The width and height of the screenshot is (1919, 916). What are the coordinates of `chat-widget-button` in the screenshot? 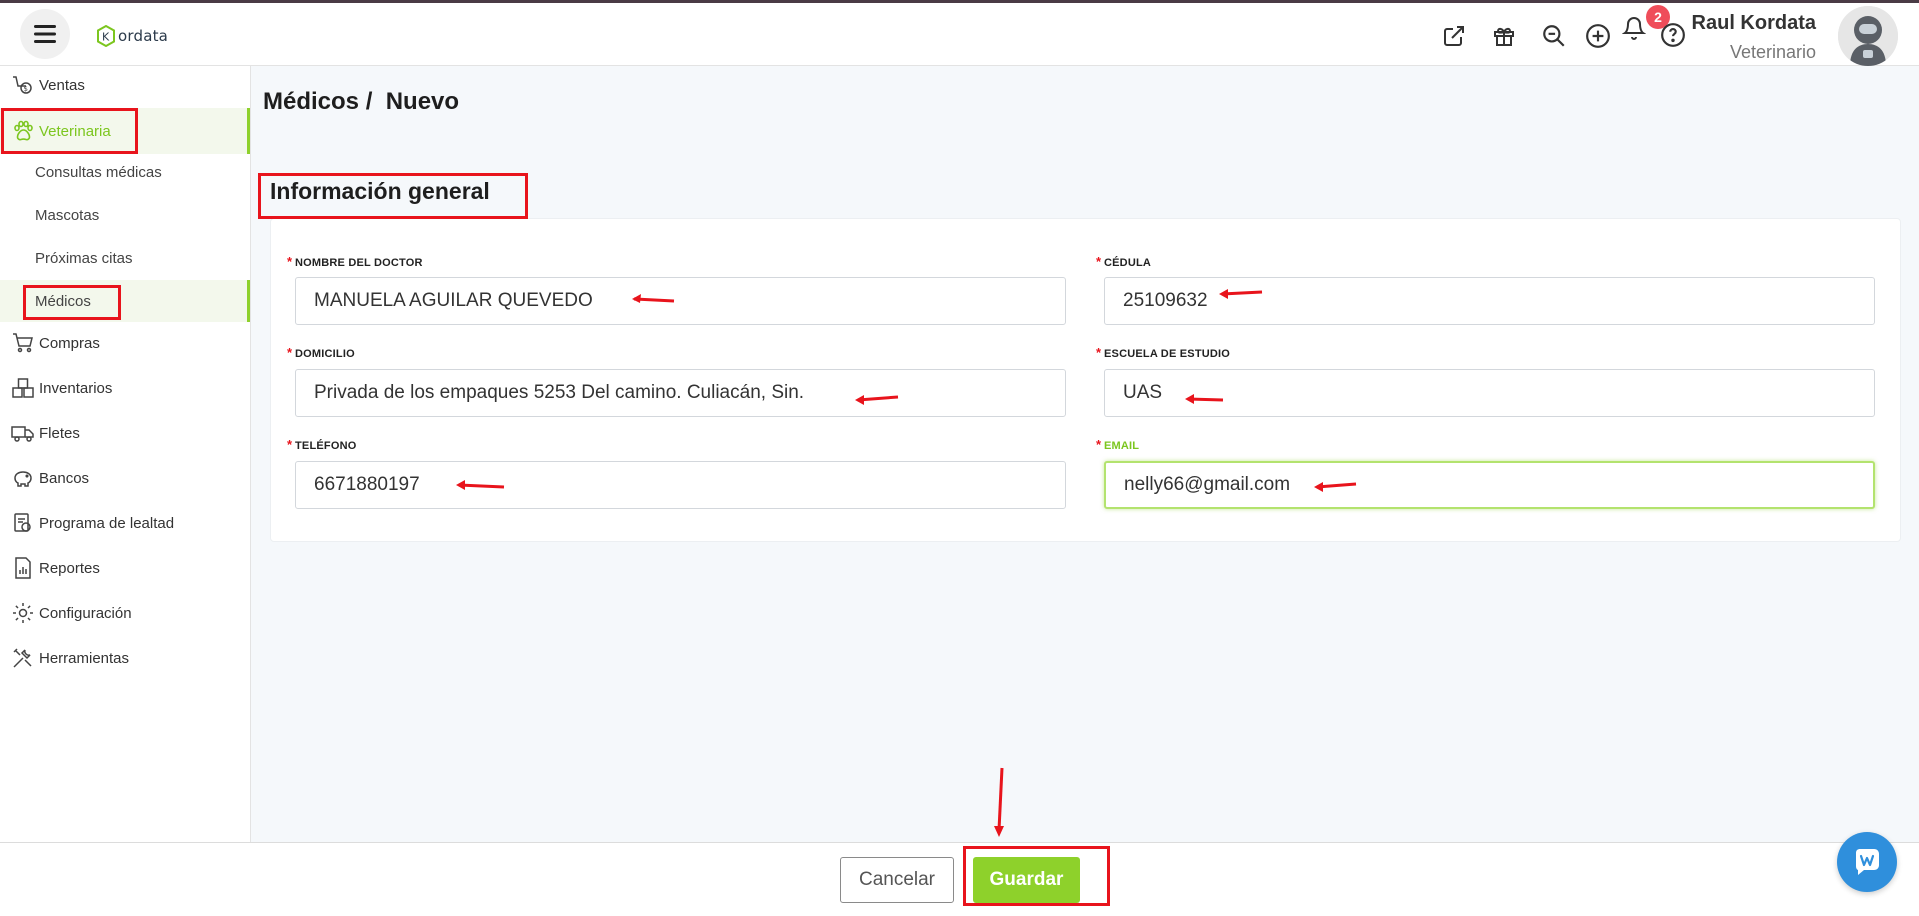 It's located at (1867, 862).